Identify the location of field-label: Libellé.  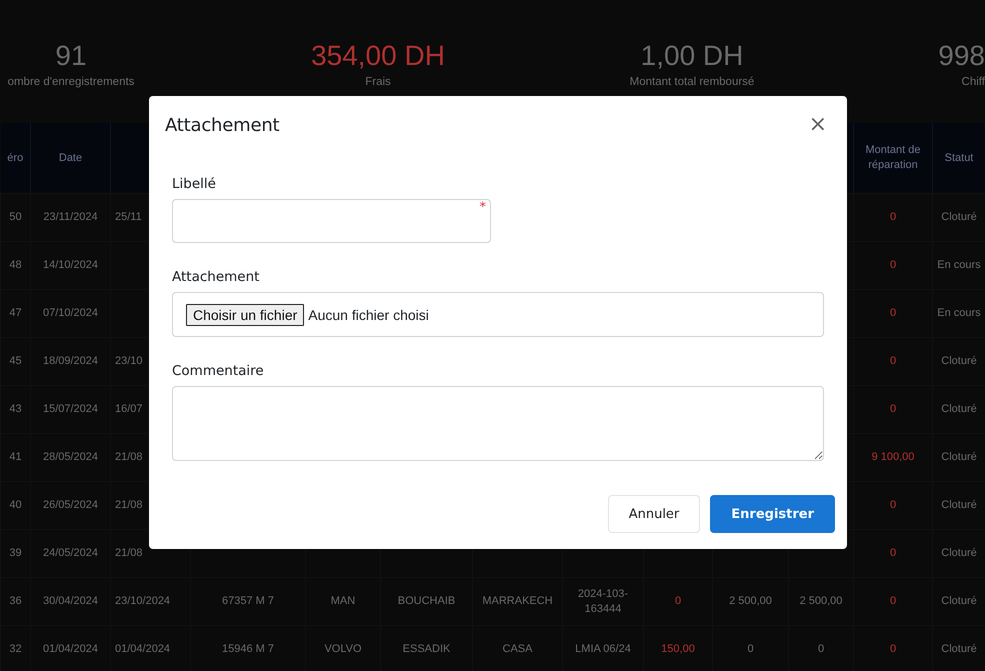
(194, 184).